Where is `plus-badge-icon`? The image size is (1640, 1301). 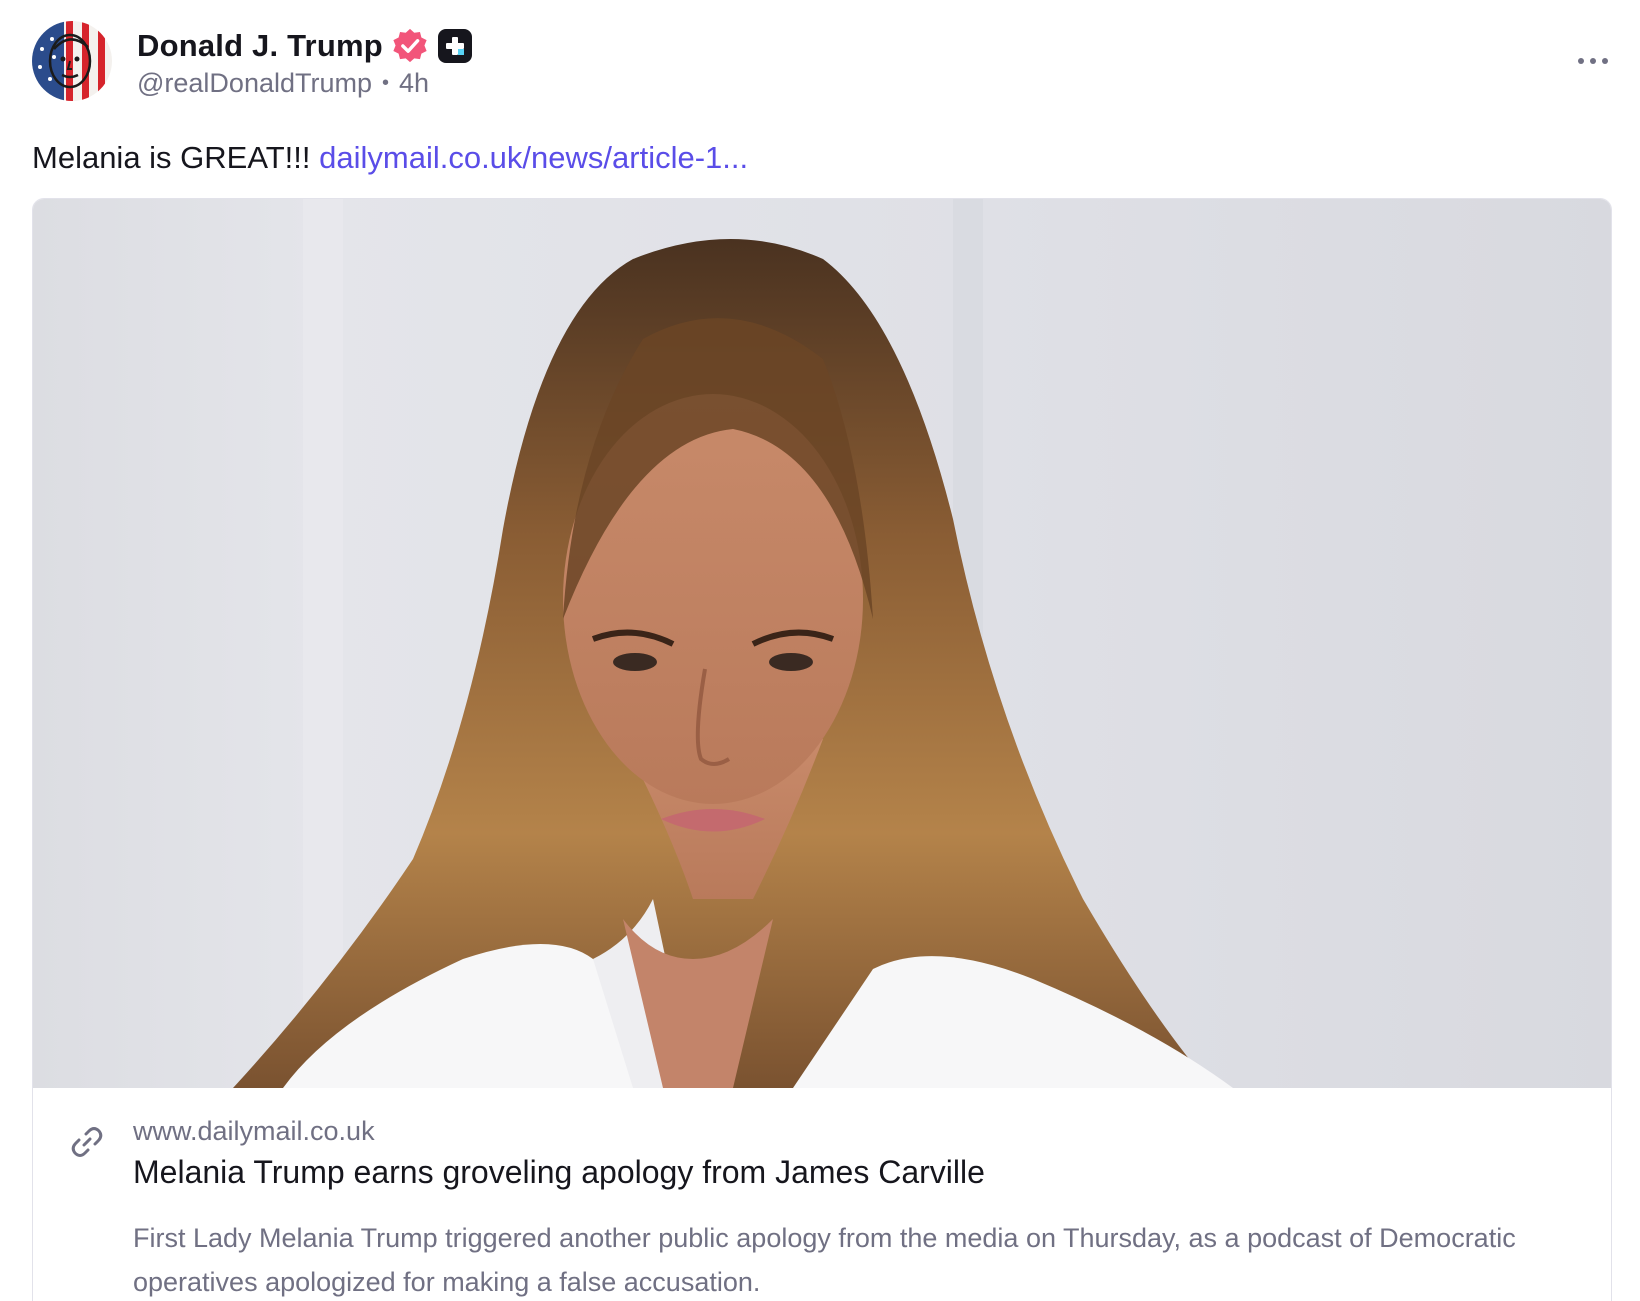 plus-badge-icon is located at coordinates (454, 46).